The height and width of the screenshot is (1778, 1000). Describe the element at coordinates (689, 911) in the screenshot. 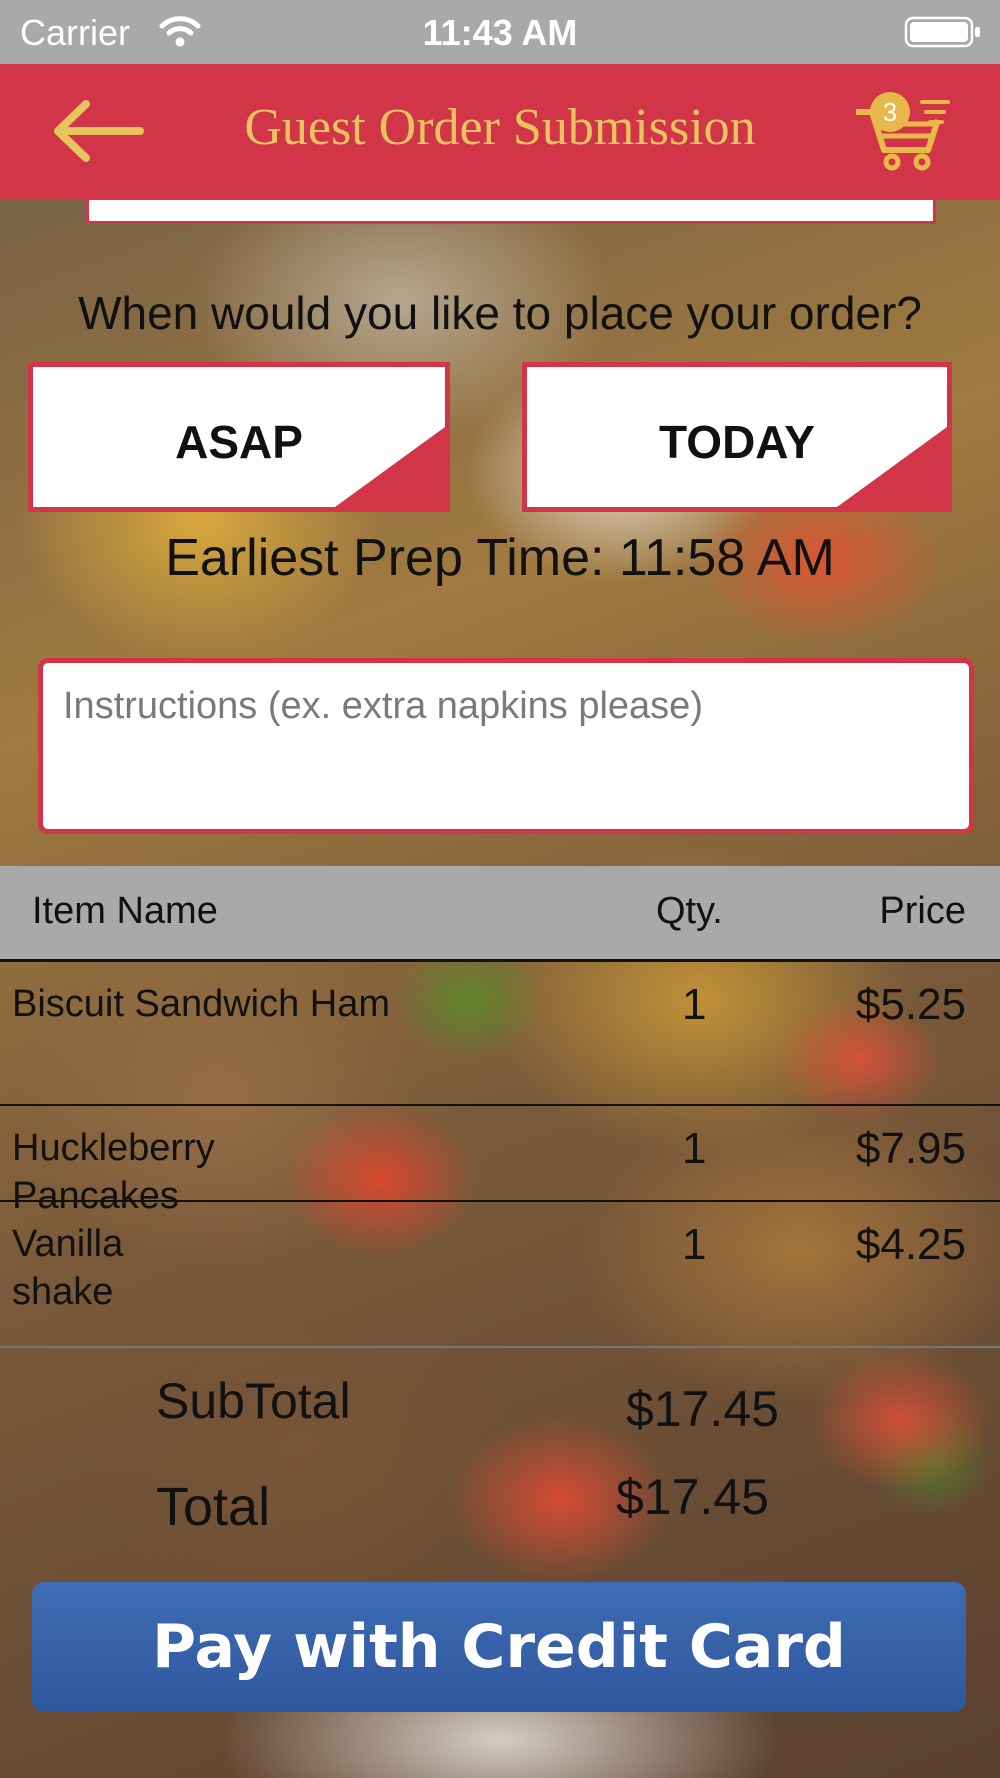

I see `column-header-qty: Qty.` at that location.